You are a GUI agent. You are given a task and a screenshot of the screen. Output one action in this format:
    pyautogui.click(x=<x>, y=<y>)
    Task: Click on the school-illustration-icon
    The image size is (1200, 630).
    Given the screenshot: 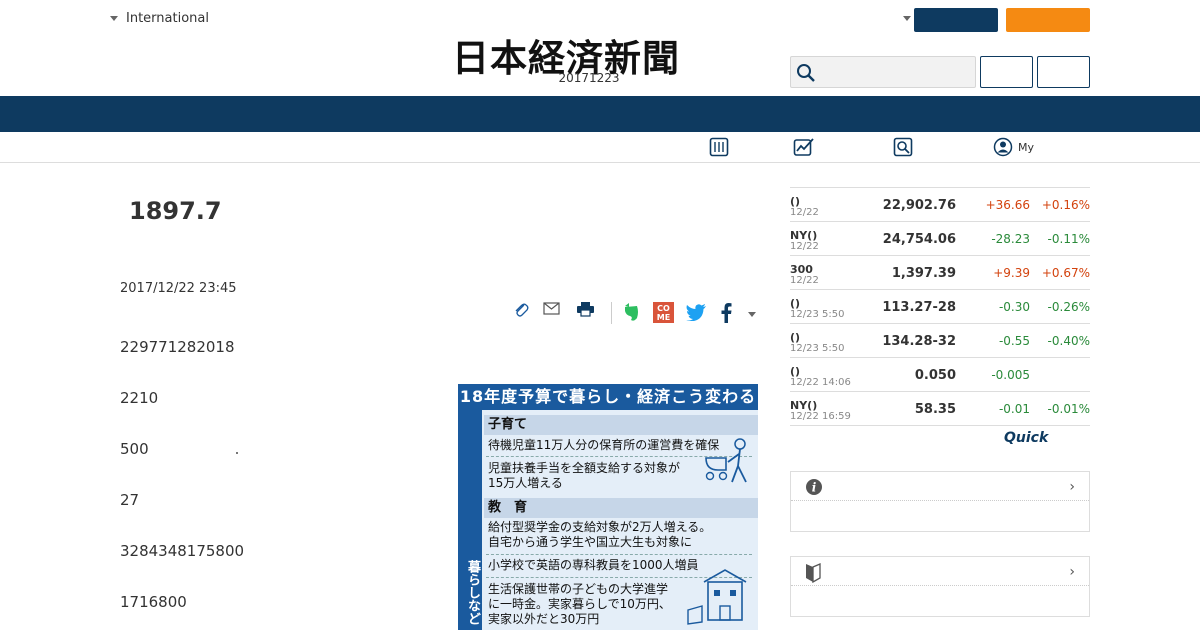 What is the action you would take?
    pyautogui.click(x=717, y=597)
    